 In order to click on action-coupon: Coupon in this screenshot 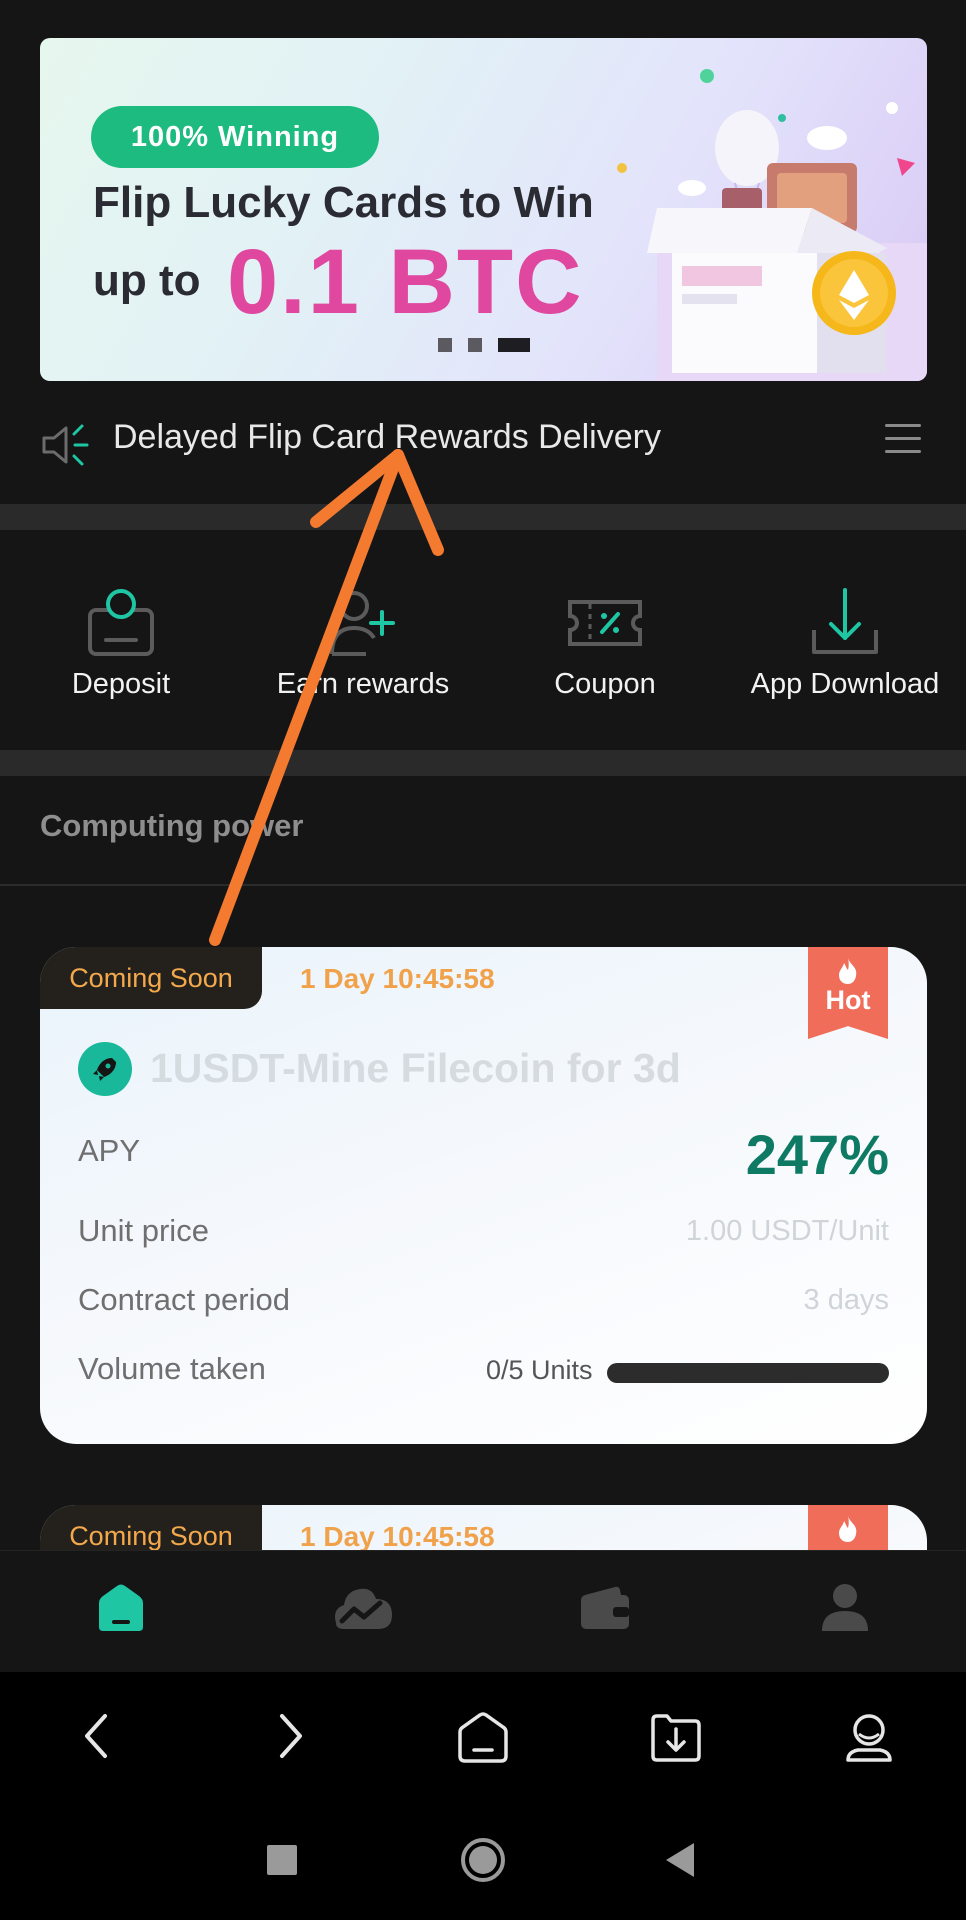, I will do `click(605, 640)`.